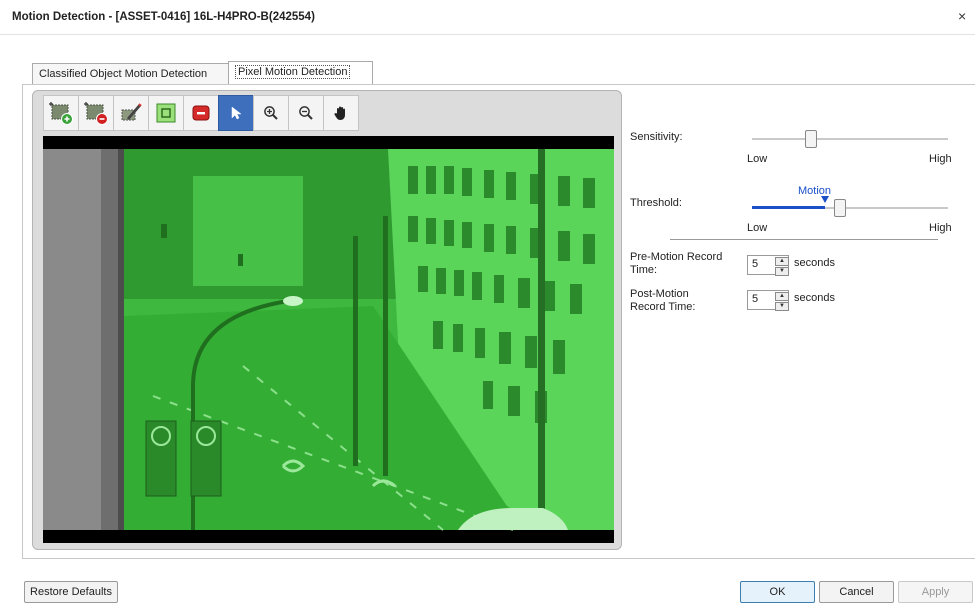  I want to click on post-motion-spinbox: 5 ▲ ▼, so click(768, 300).